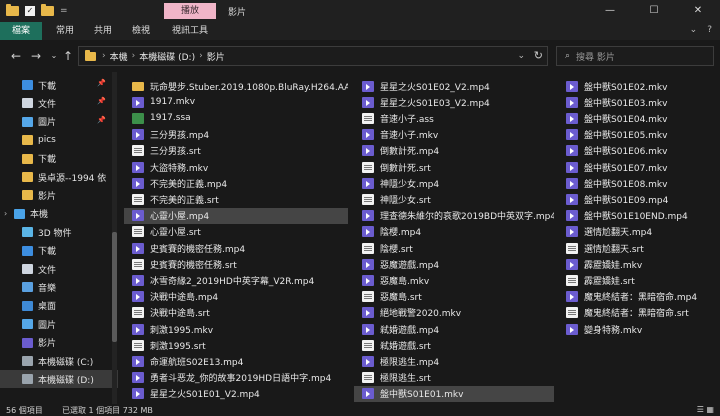 This screenshot has height=416, width=720. I want to click on file-item: 刺激1995.mkv, so click(236, 329).